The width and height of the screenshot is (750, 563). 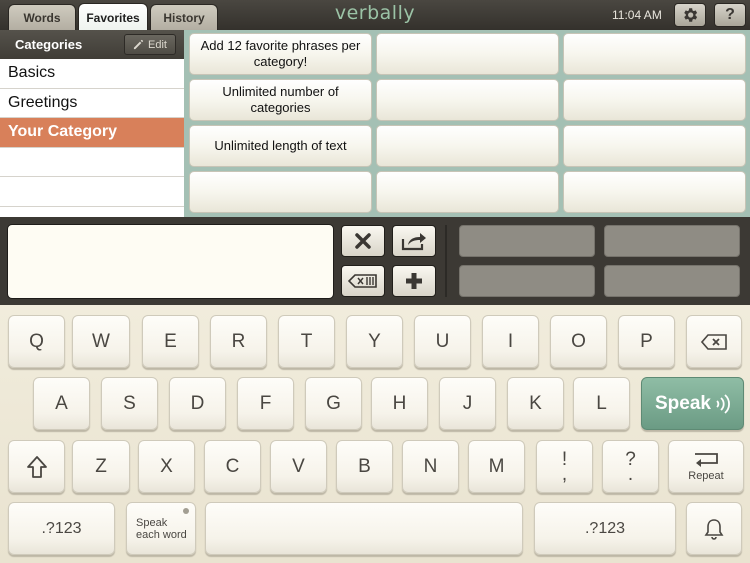 I want to click on key-b: B, so click(x=364, y=466).